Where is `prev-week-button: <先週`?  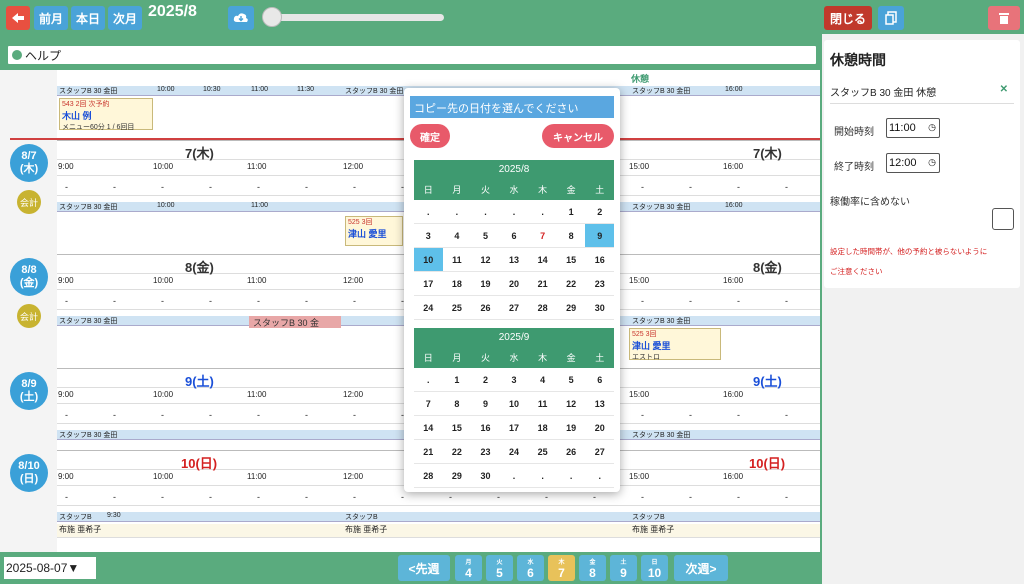 prev-week-button: <先週 is located at coordinates (424, 568).